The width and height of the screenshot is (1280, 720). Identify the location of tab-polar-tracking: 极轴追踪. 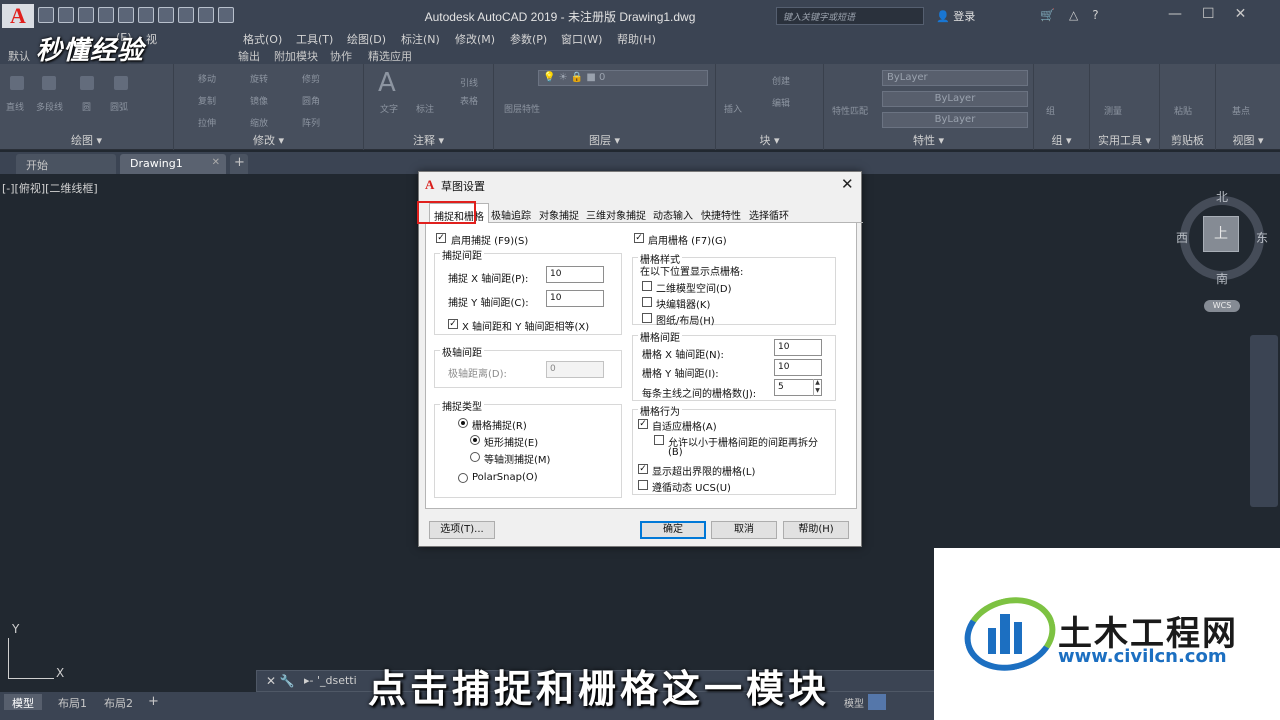
(511, 214).